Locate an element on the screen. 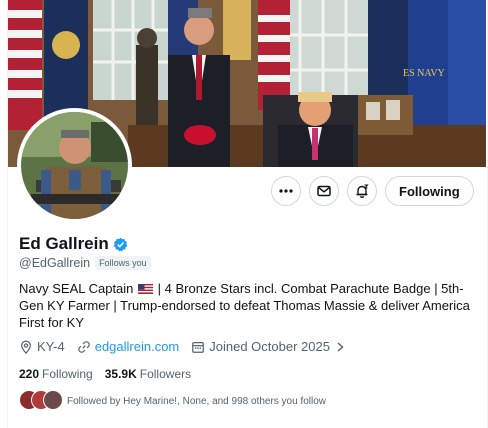  avatar is located at coordinates (74, 165).